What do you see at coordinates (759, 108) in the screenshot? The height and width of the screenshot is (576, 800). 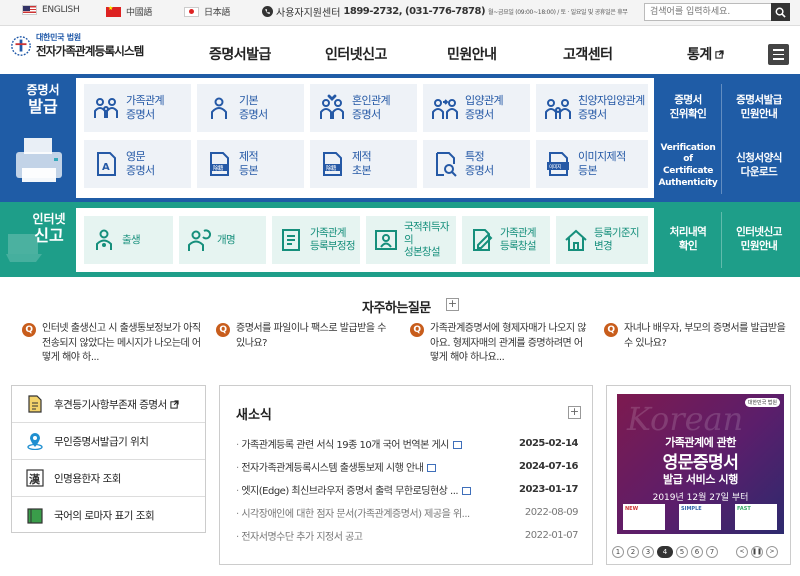 I see `issuance-guide-link: 증명서발급 민원안내` at bounding box center [759, 108].